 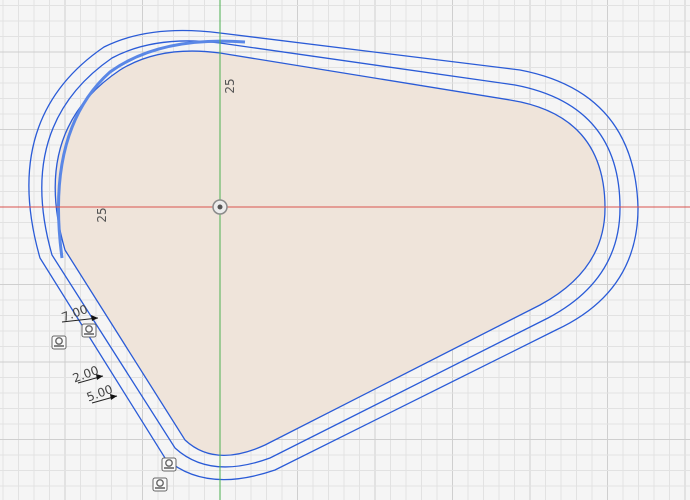 I want to click on dimension-left-radius: 25, so click(x=102, y=214).